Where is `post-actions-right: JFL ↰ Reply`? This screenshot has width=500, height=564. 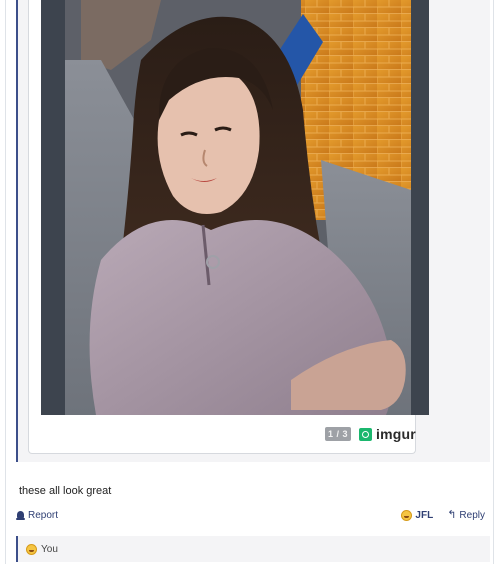 post-actions-right: JFL ↰ Reply is located at coordinates (443, 515).